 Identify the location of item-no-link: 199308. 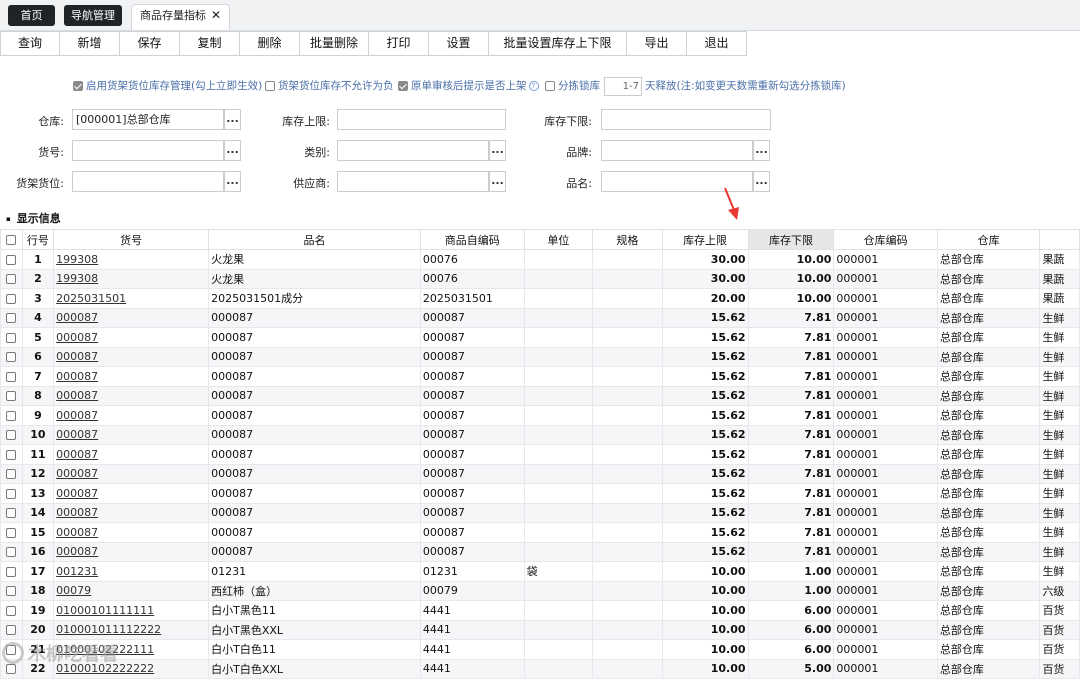
(77, 259).